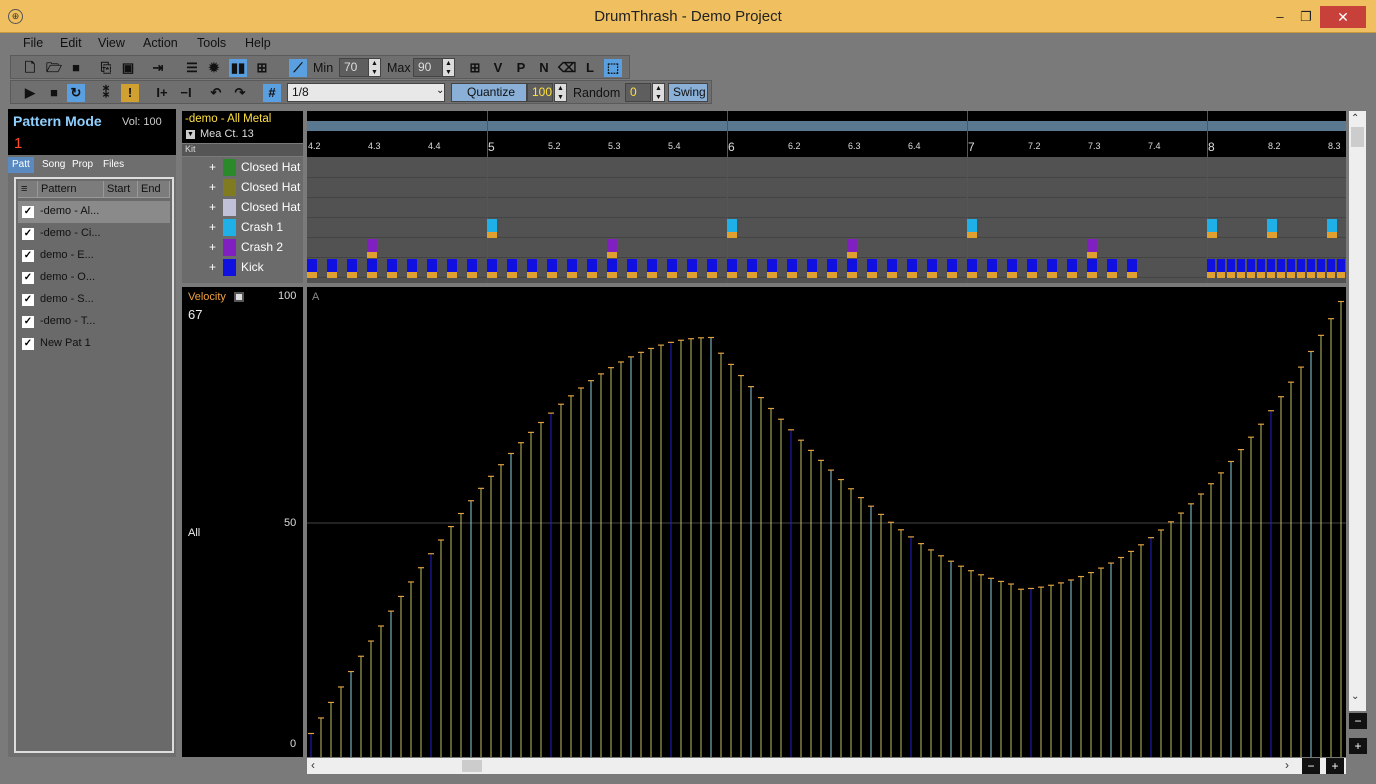 Image resolution: width=1376 pixels, height=784 pixels. Describe the element at coordinates (489, 92) in the screenshot. I see `quantize-button: Quantize` at that location.